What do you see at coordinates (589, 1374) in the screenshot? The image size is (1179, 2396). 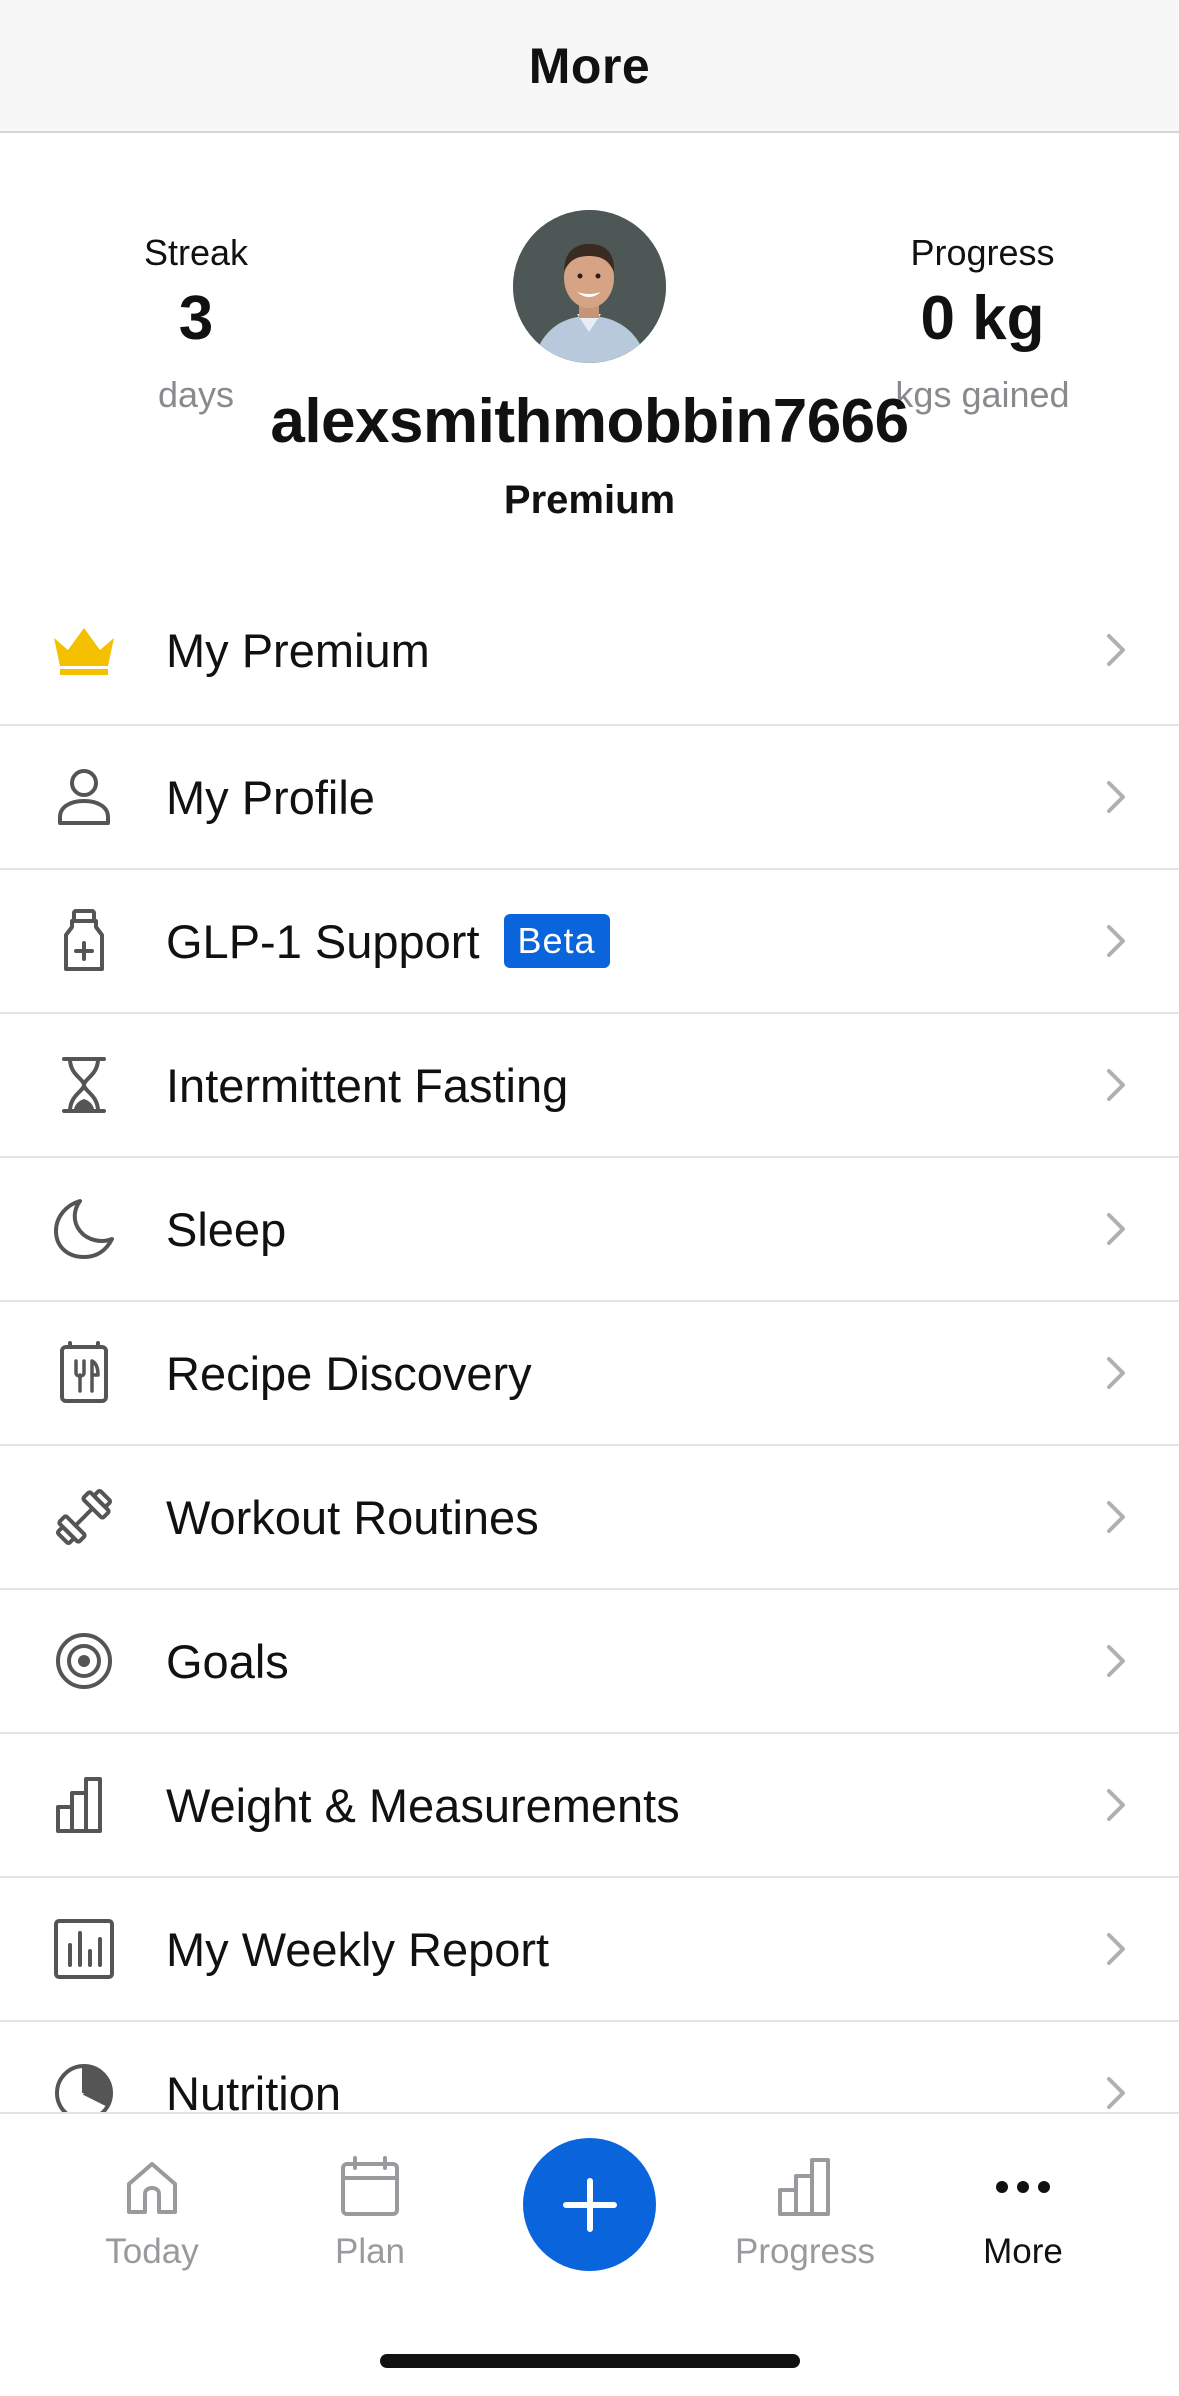 I see `menu-item-recipe-discovery: Recipe Discovery` at bounding box center [589, 1374].